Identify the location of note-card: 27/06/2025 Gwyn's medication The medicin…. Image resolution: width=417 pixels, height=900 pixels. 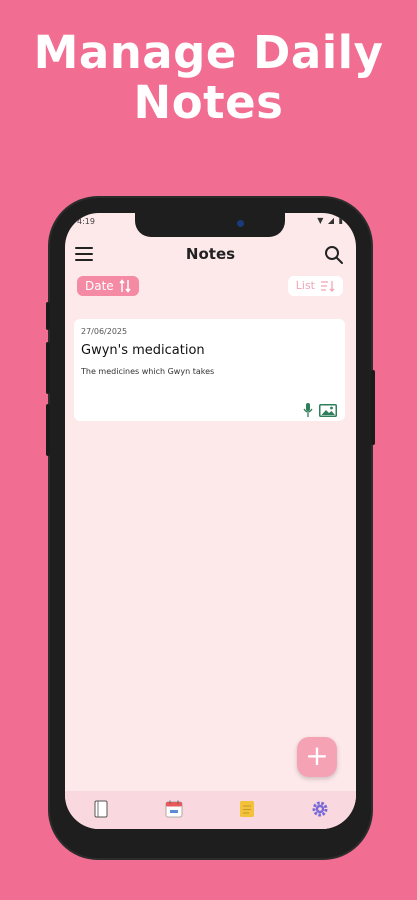
(209, 370).